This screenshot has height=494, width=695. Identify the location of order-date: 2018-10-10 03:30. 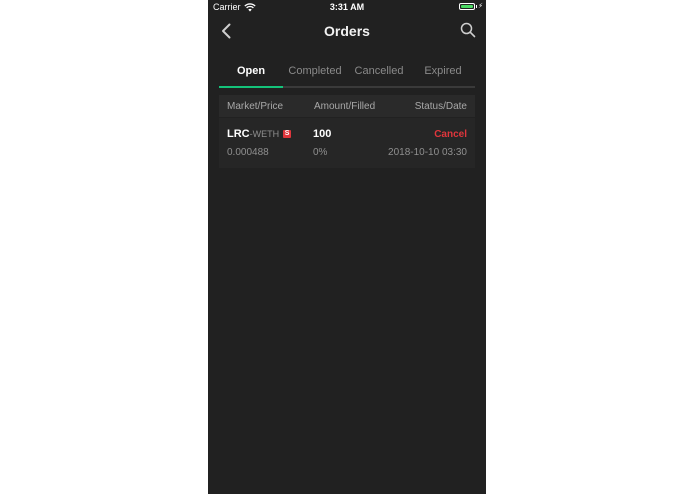
(427, 152).